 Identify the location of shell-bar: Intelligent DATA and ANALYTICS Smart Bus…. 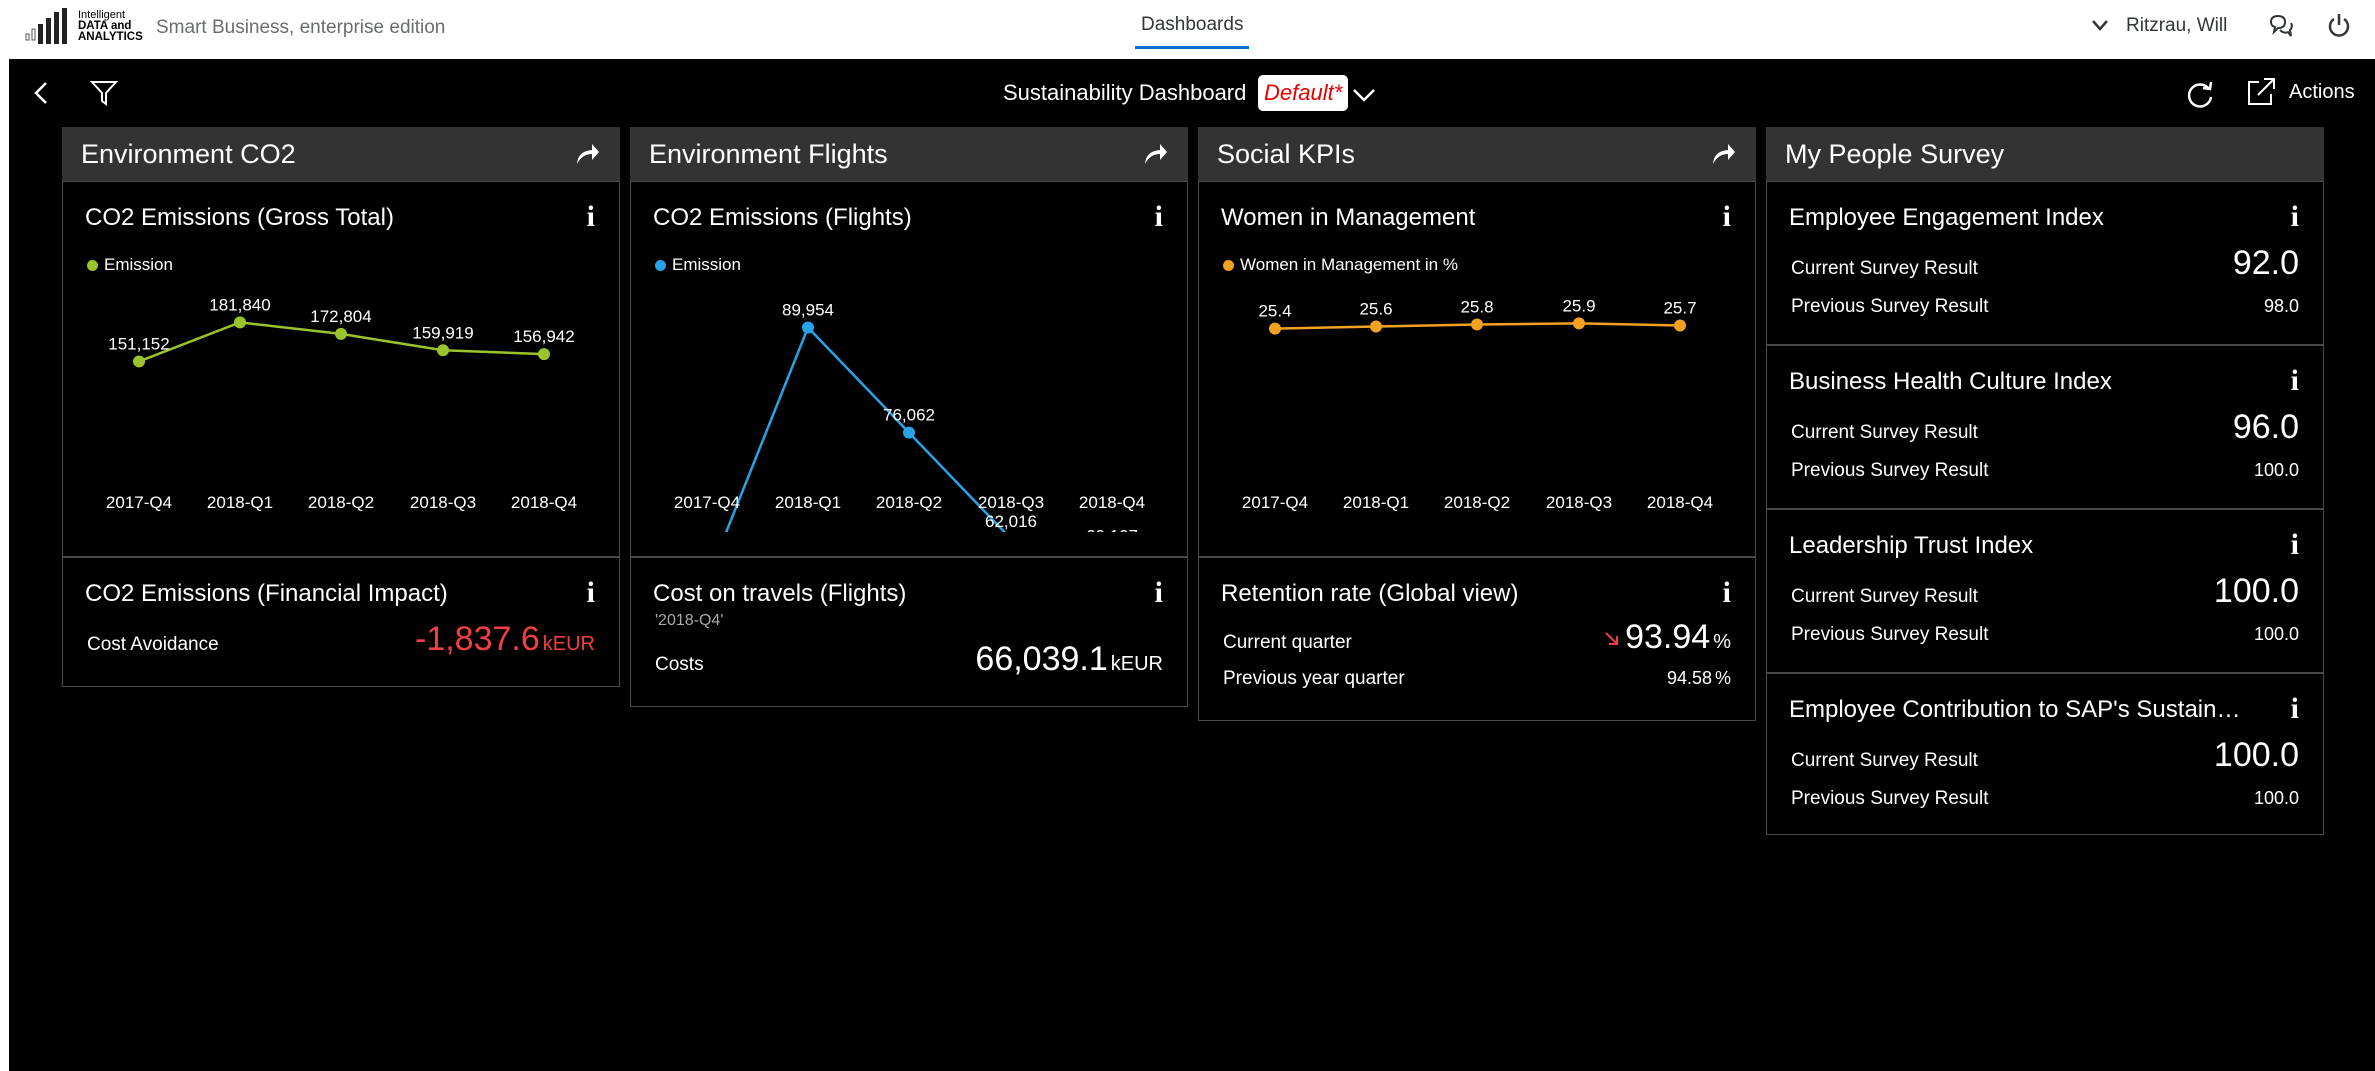
(1187, 29).